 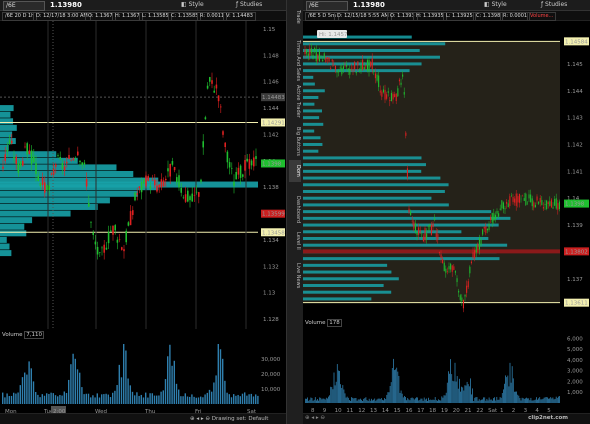 I want to click on volume-chart-1h: 30,000 20,000 10,000, so click(x=143, y=373).